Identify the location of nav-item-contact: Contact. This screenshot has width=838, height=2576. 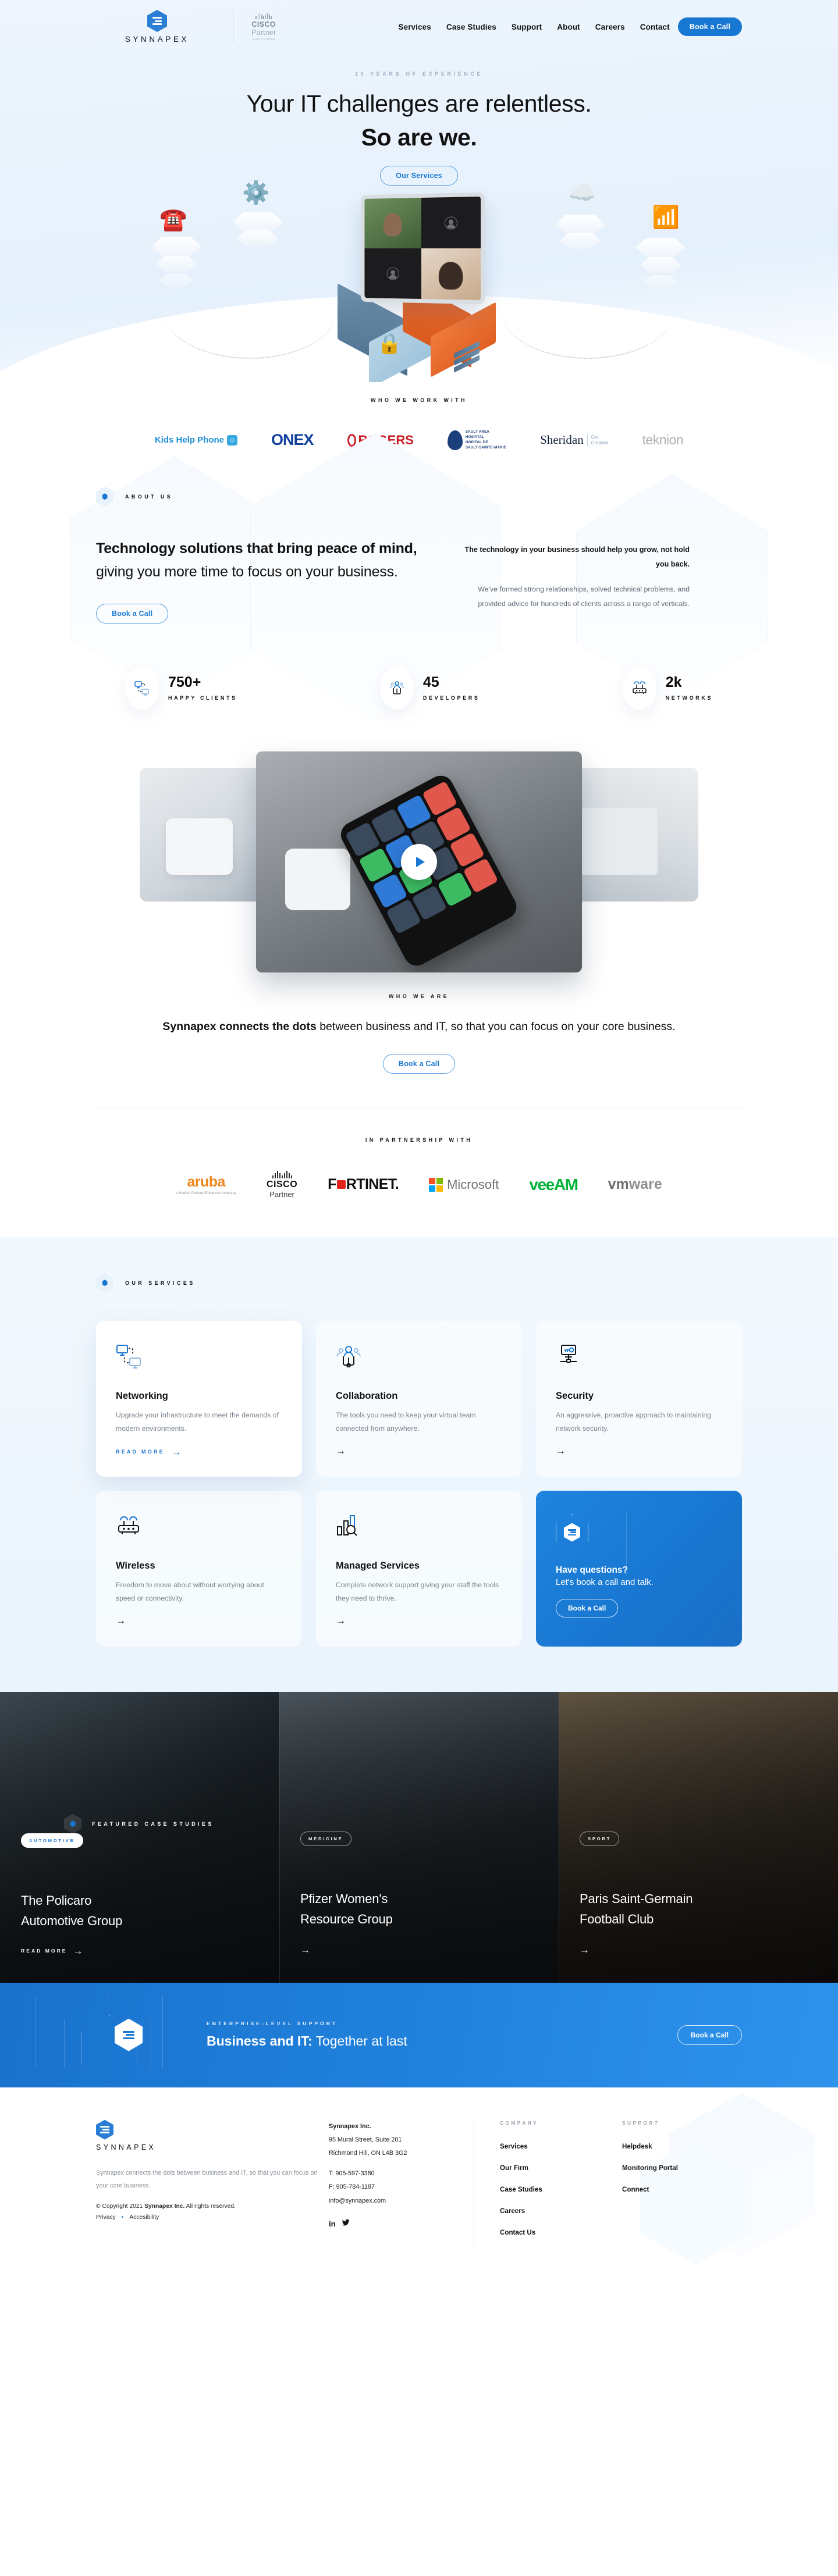
(655, 27).